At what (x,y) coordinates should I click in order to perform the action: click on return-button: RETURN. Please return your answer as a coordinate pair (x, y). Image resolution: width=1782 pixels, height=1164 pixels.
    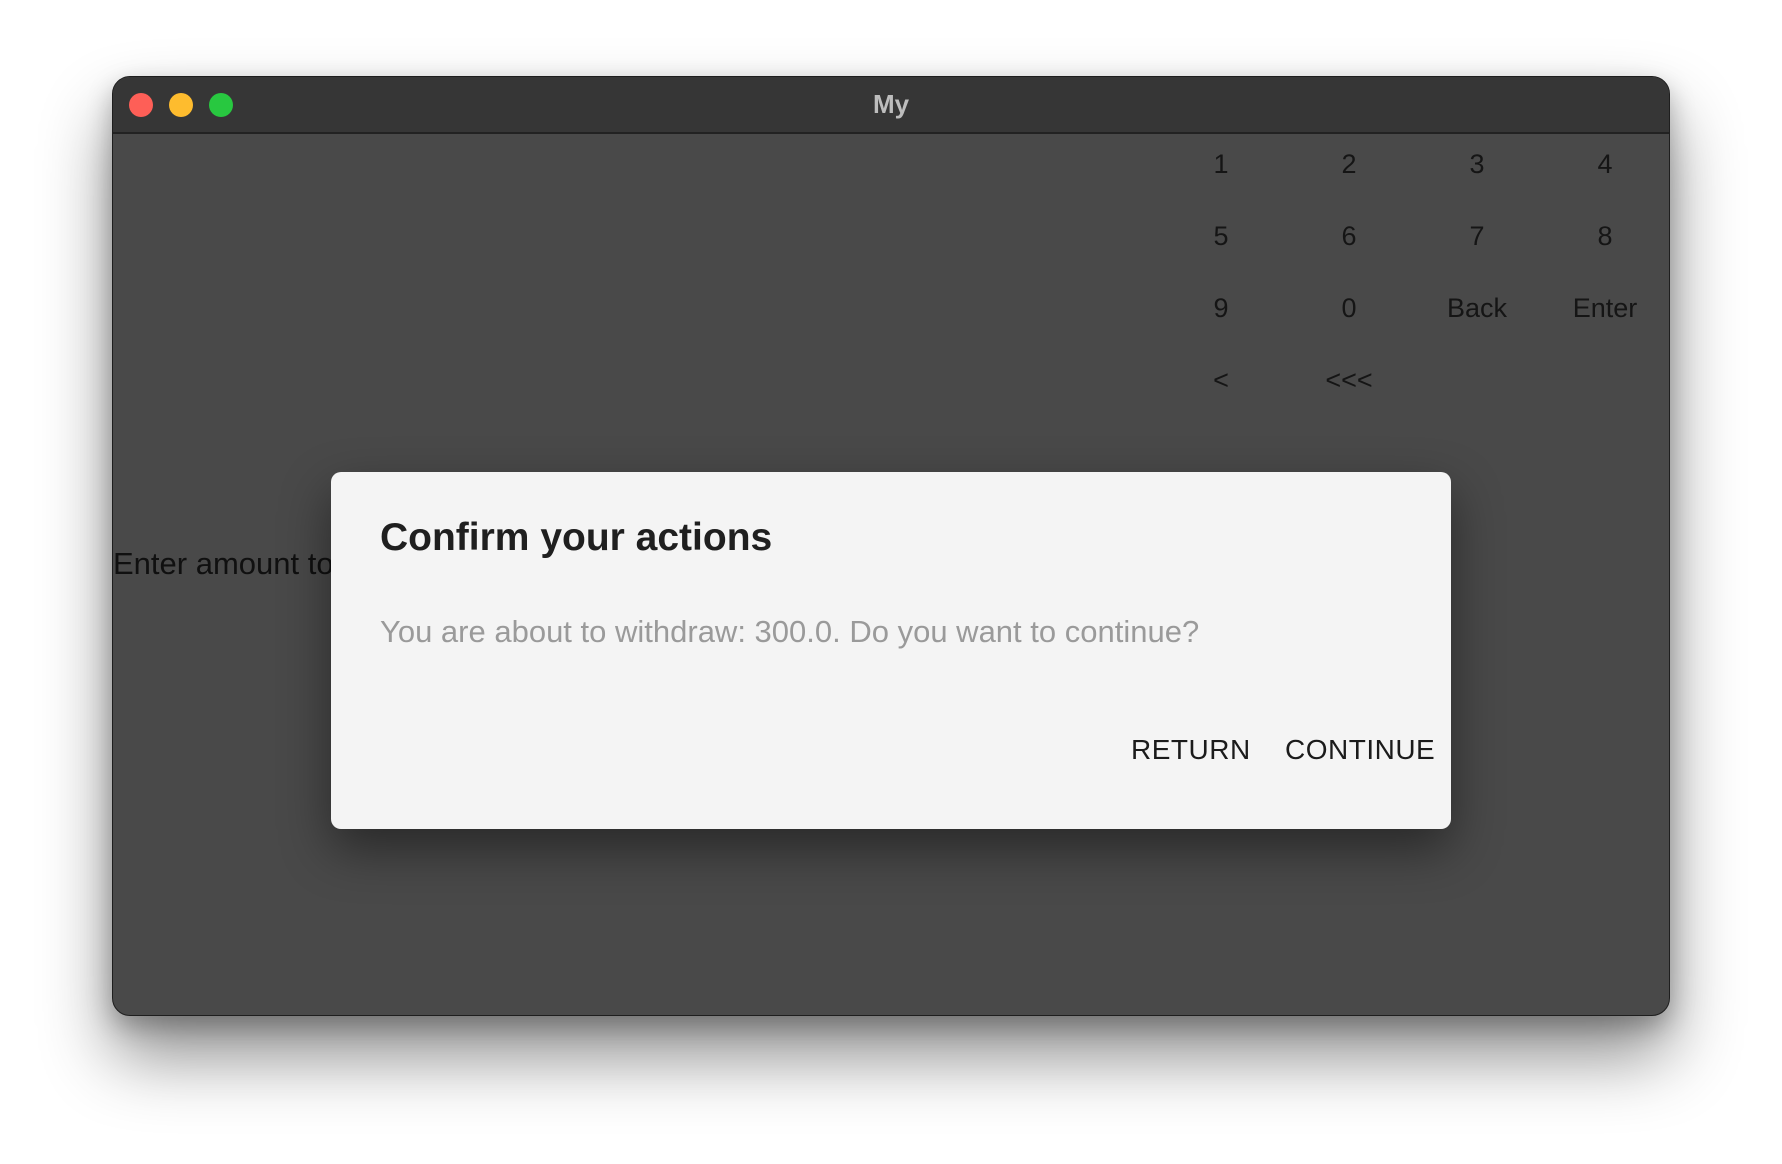
    Looking at the image, I should click on (1191, 750).